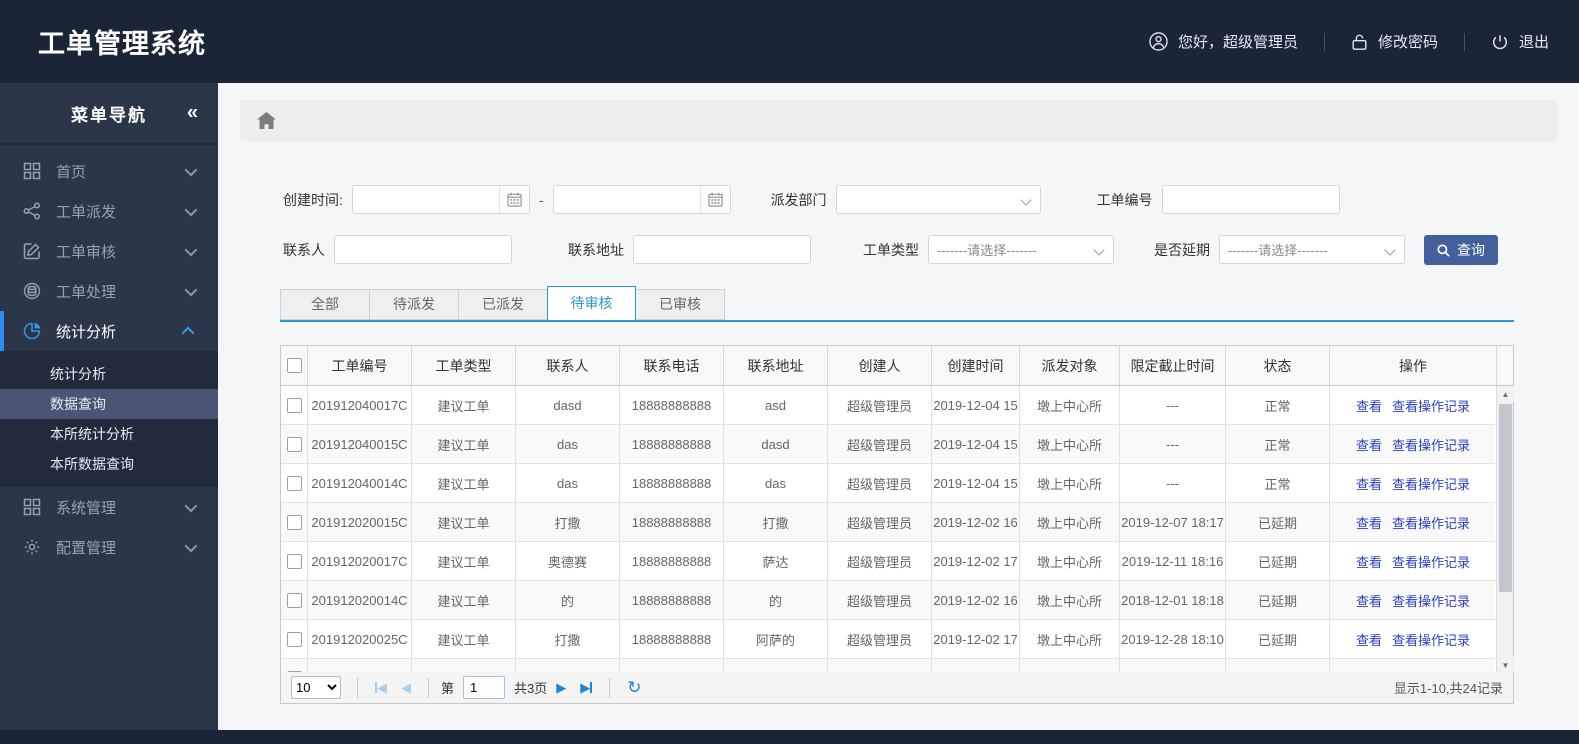 Image resolution: width=1579 pixels, height=744 pixels. Describe the element at coordinates (1471, 250) in the screenshot. I see `search-button-label: 查询` at that location.